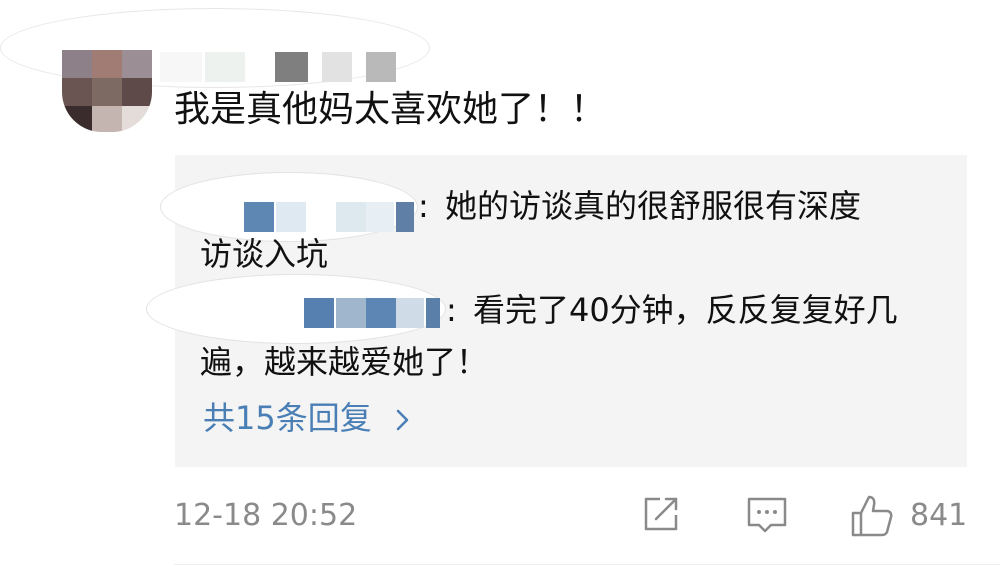 The width and height of the screenshot is (1000, 566). Describe the element at coordinates (939, 515) in the screenshot. I see `like-count: 841` at that location.